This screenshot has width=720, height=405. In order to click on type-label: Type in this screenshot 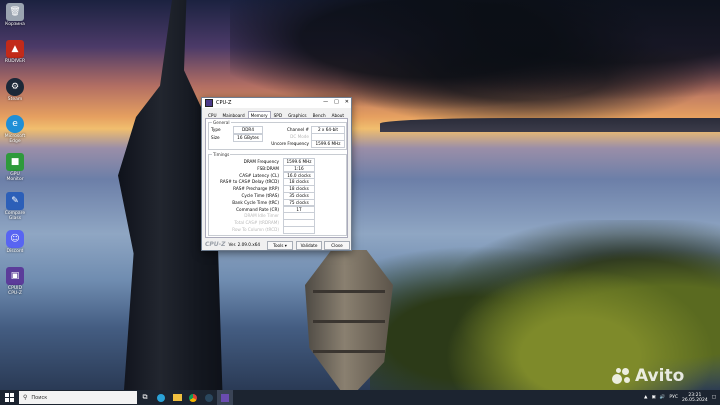, I will do `click(216, 129)`.